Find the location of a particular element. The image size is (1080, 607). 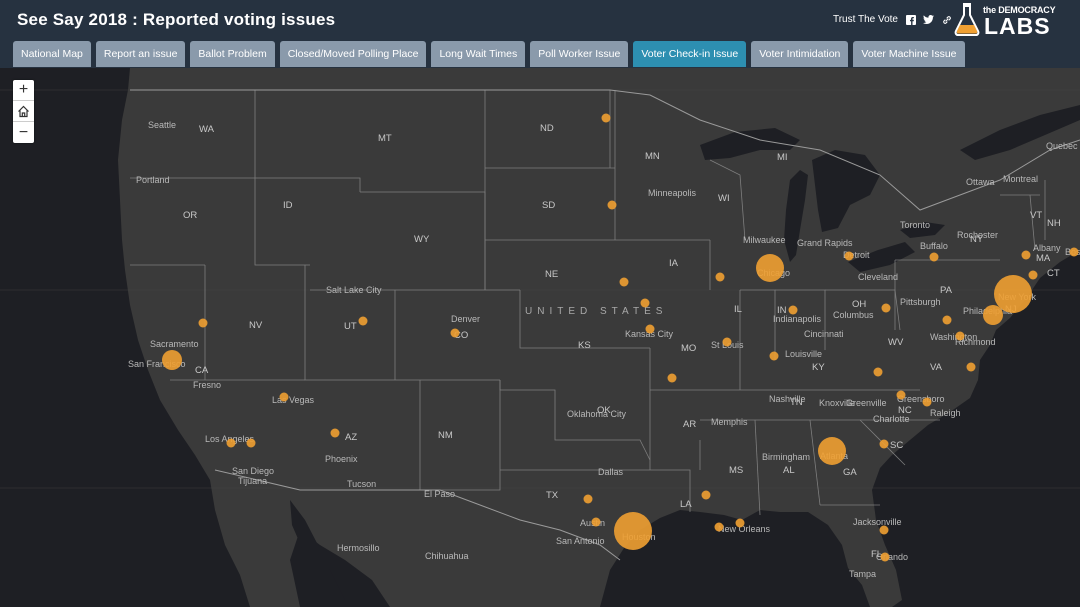

state-label-va: VA is located at coordinates (936, 367).